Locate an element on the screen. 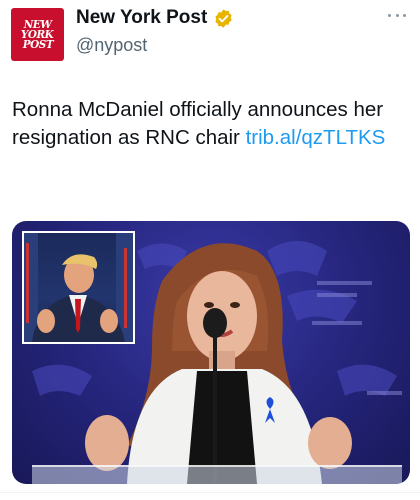  inset-photo is located at coordinates (78, 287).